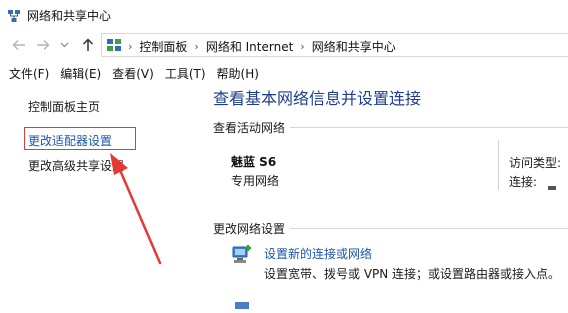 Image resolution: width=568 pixels, height=313 pixels. Describe the element at coordinates (255, 181) in the screenshot. I see `network-type: 专用网络` at that location.